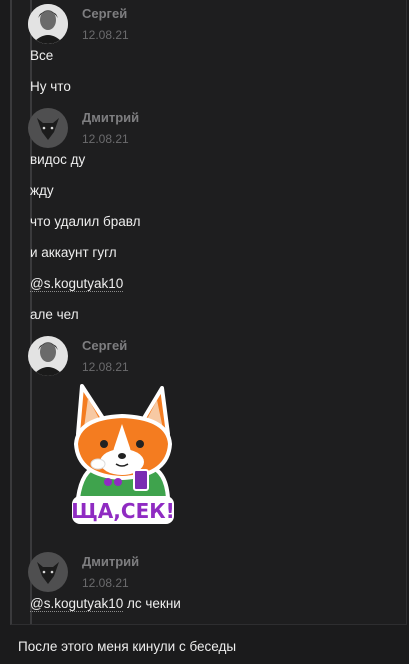 This screenshot has width=409, height=664. What do you see at coordinates (58, 159) in the screenshot?
I see `message-text: видос ду` at bounding box center [58, 159].